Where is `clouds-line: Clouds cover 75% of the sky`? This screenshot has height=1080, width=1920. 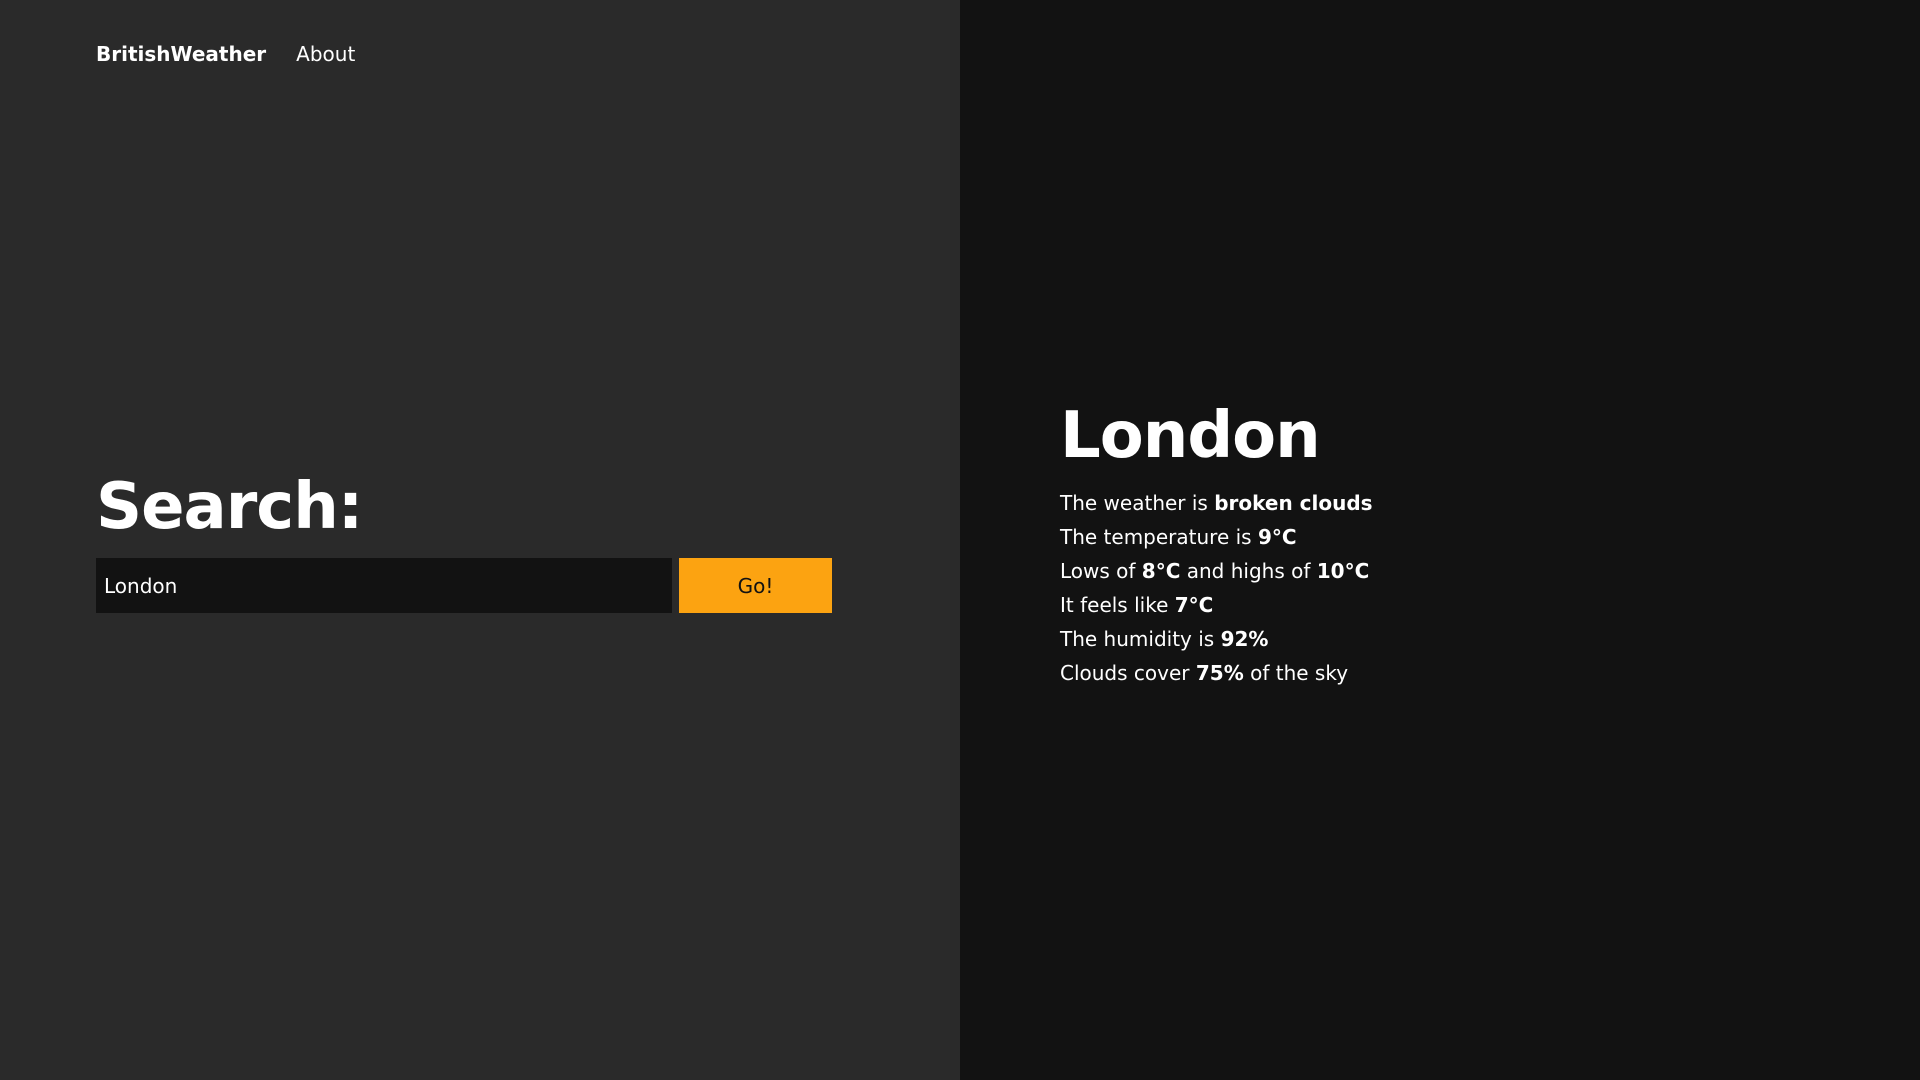 clouds-line: Clouds cover 75% of the sky is located at coordinates (1216, 673).